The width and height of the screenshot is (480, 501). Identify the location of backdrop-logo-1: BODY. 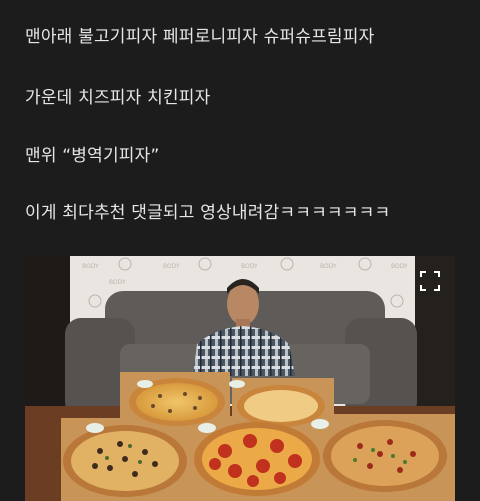
(90, 266).